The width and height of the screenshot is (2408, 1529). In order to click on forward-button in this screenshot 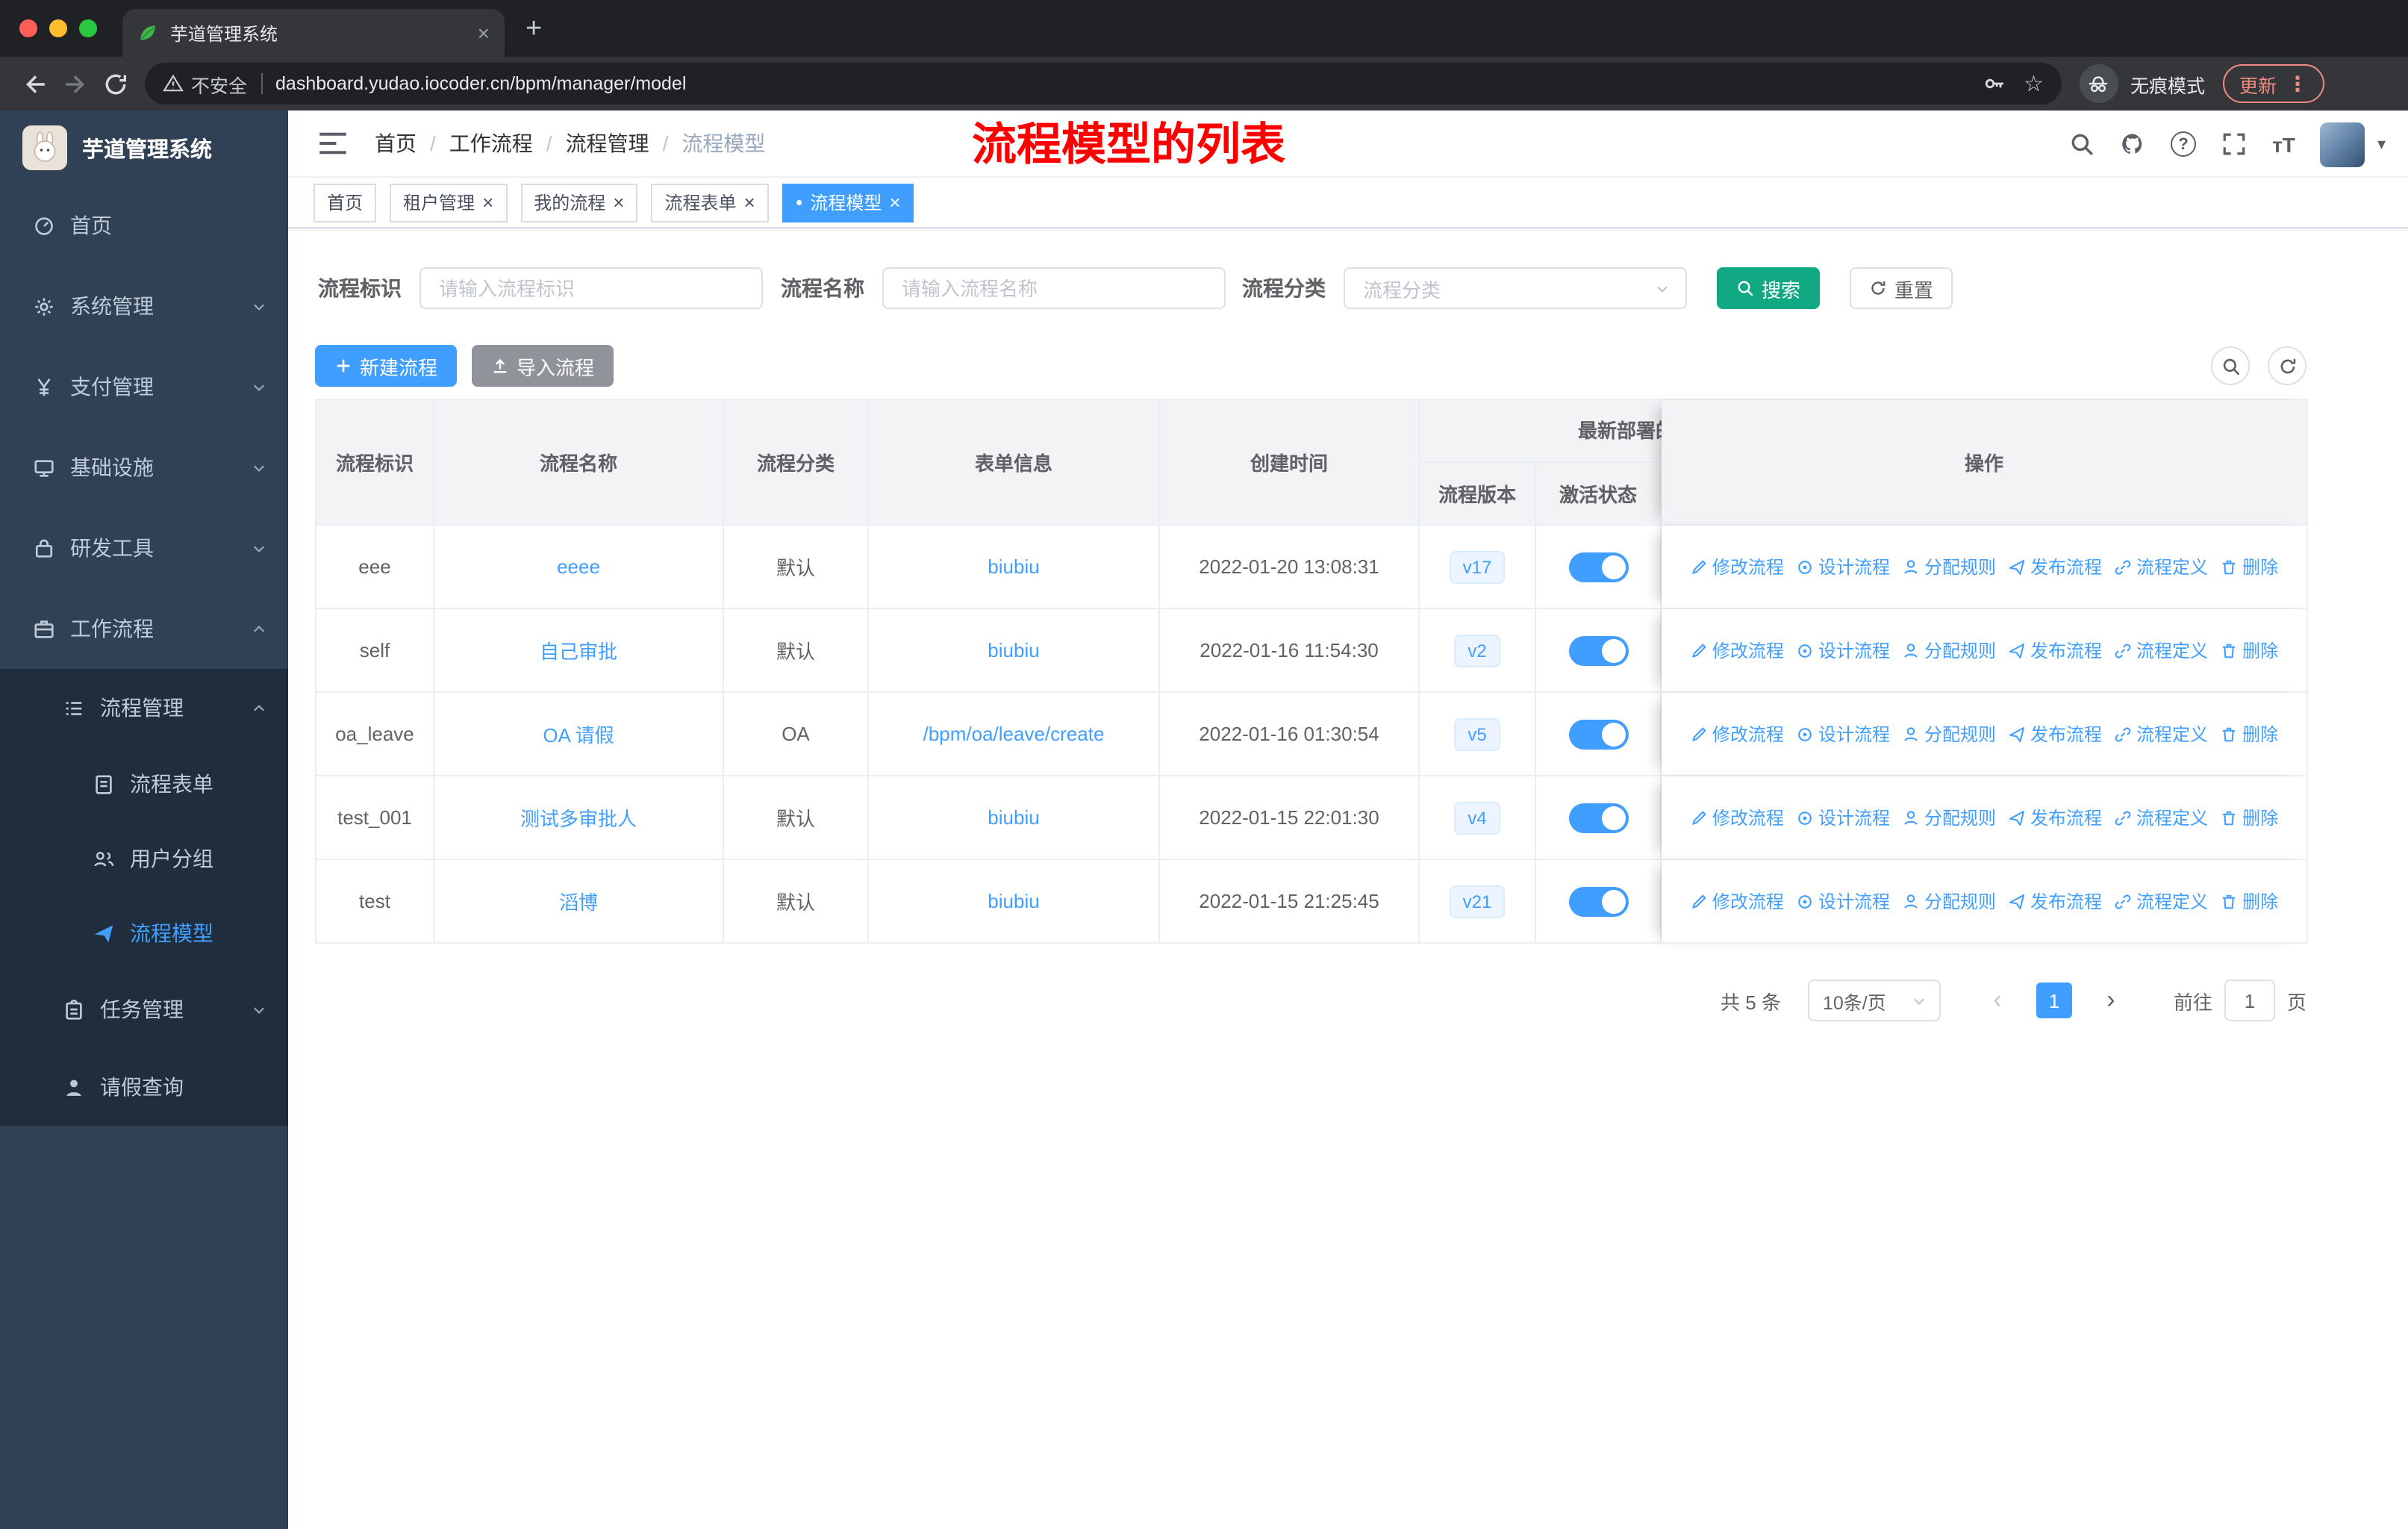, I will do `click(75, 83)`.